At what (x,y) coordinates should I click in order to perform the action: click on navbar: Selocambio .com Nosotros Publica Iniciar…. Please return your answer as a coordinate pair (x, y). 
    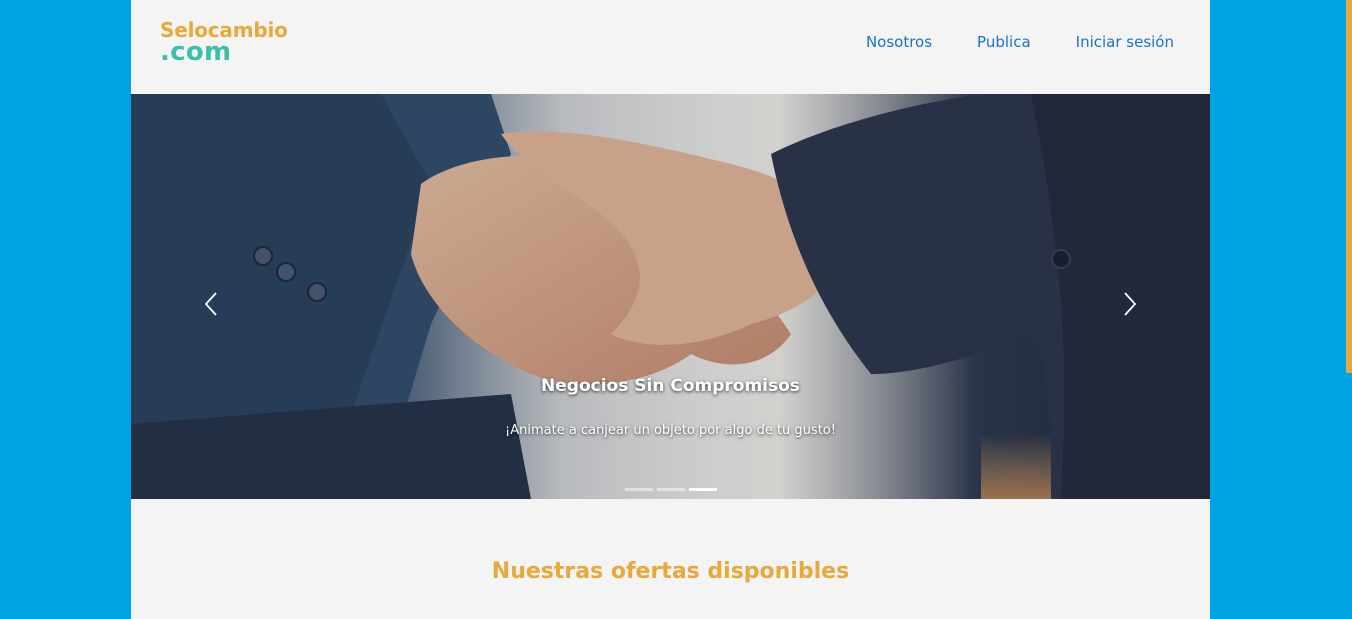
    Looking at the image, I should click on (670, 47).